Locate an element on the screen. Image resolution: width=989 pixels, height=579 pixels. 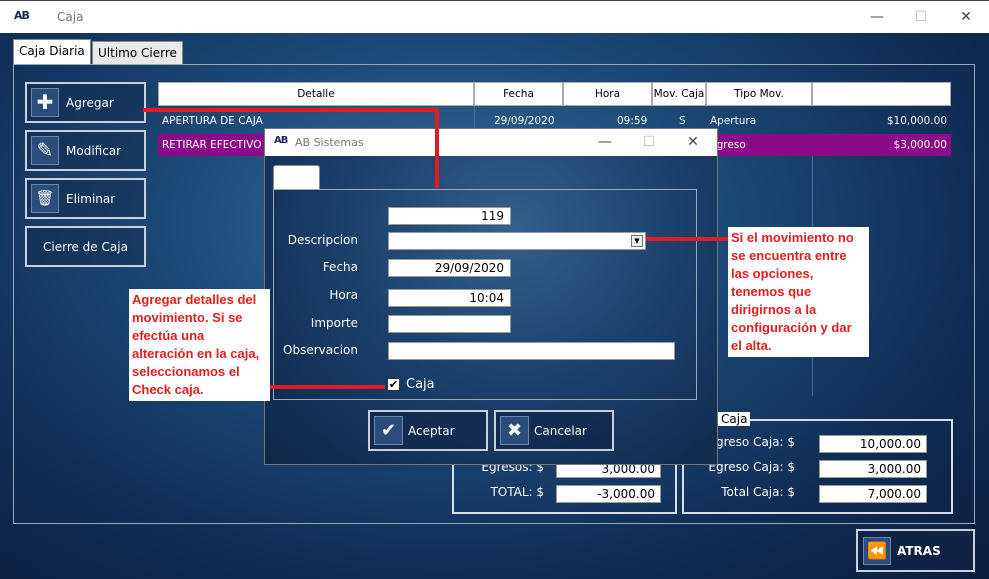
plus-icon: ✚ is located at coordinates (45, 102).